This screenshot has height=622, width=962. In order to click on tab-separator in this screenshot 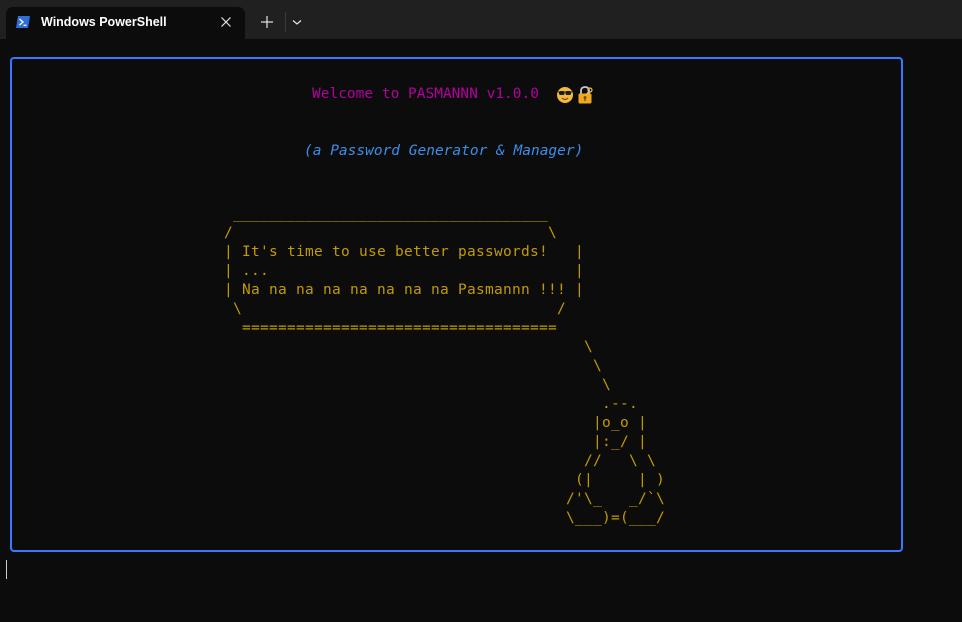, I will do `click(285, 22)`.